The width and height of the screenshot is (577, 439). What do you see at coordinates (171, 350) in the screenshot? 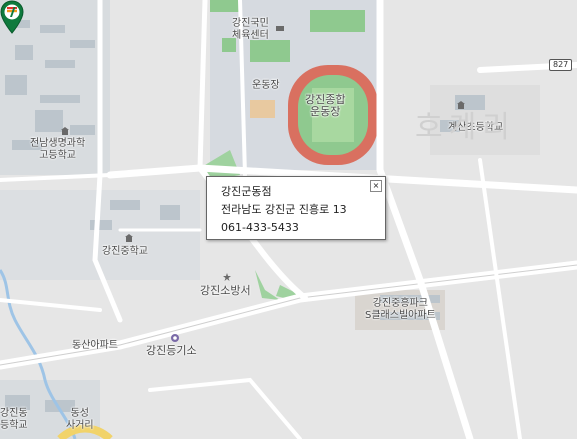
I see `label-dunggisoi: 강진등기소` at bounding box center [171, 350].